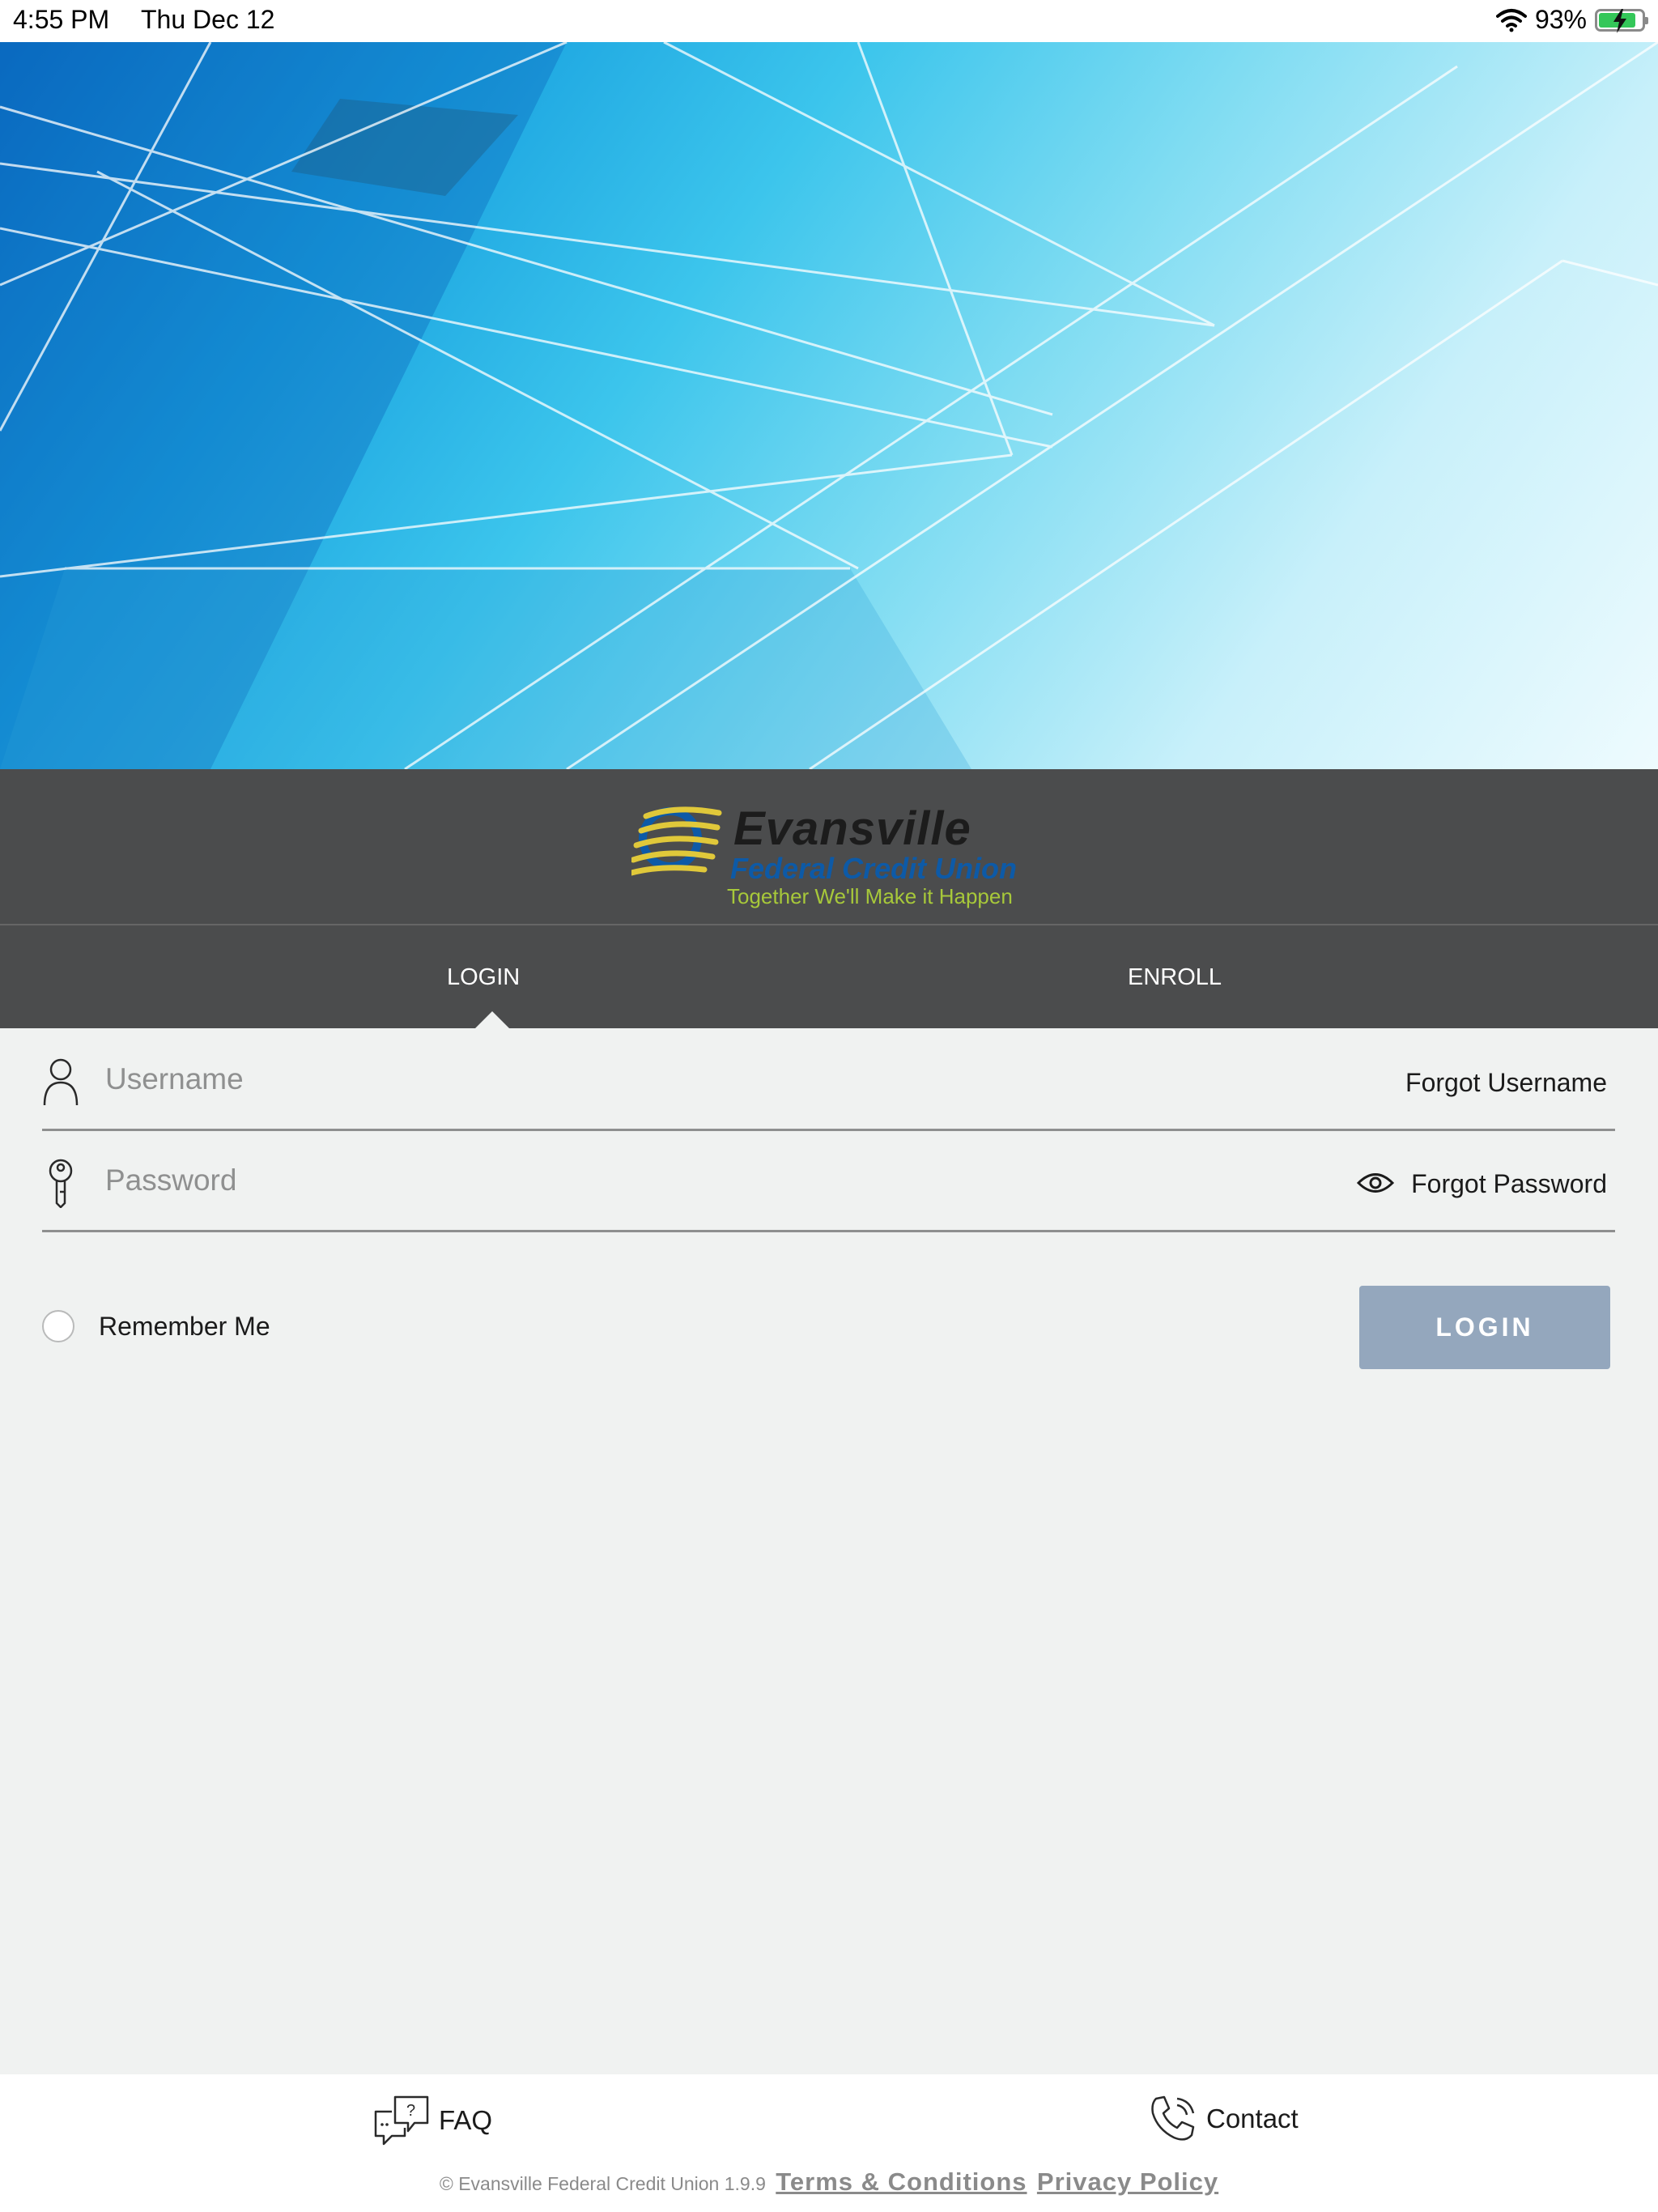 This screenshot has width=1658, height=2212. What do you see at coordinates (208, 19) in the screenshot?
I see `status-date: Thu Dec 12` at bounding box center [208, 19].